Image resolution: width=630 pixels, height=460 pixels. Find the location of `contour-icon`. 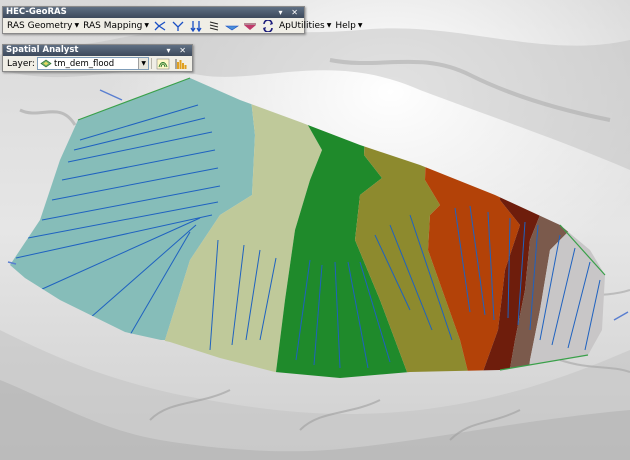

contour-icon is located at coordinates (163, 63).